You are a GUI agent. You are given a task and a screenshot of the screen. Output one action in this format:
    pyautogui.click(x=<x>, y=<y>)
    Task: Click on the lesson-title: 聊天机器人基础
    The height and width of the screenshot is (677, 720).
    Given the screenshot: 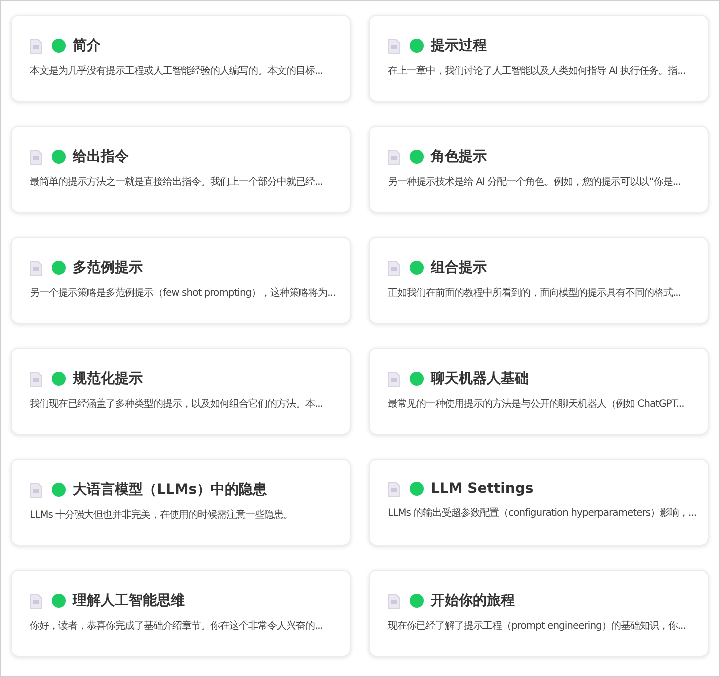 What is the action you would take?
    pyautogui.click(x=480, y=379)
    